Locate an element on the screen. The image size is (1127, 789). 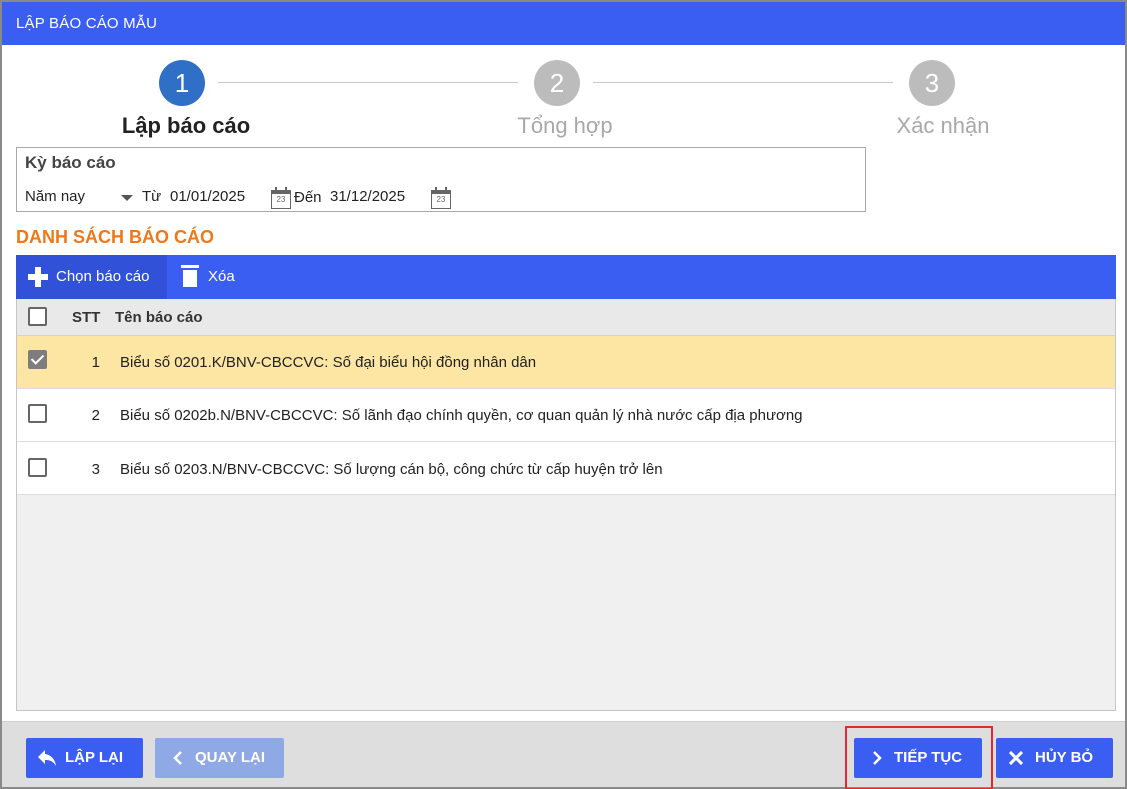
continue-highlight-box is located at coordinates (919, 757).